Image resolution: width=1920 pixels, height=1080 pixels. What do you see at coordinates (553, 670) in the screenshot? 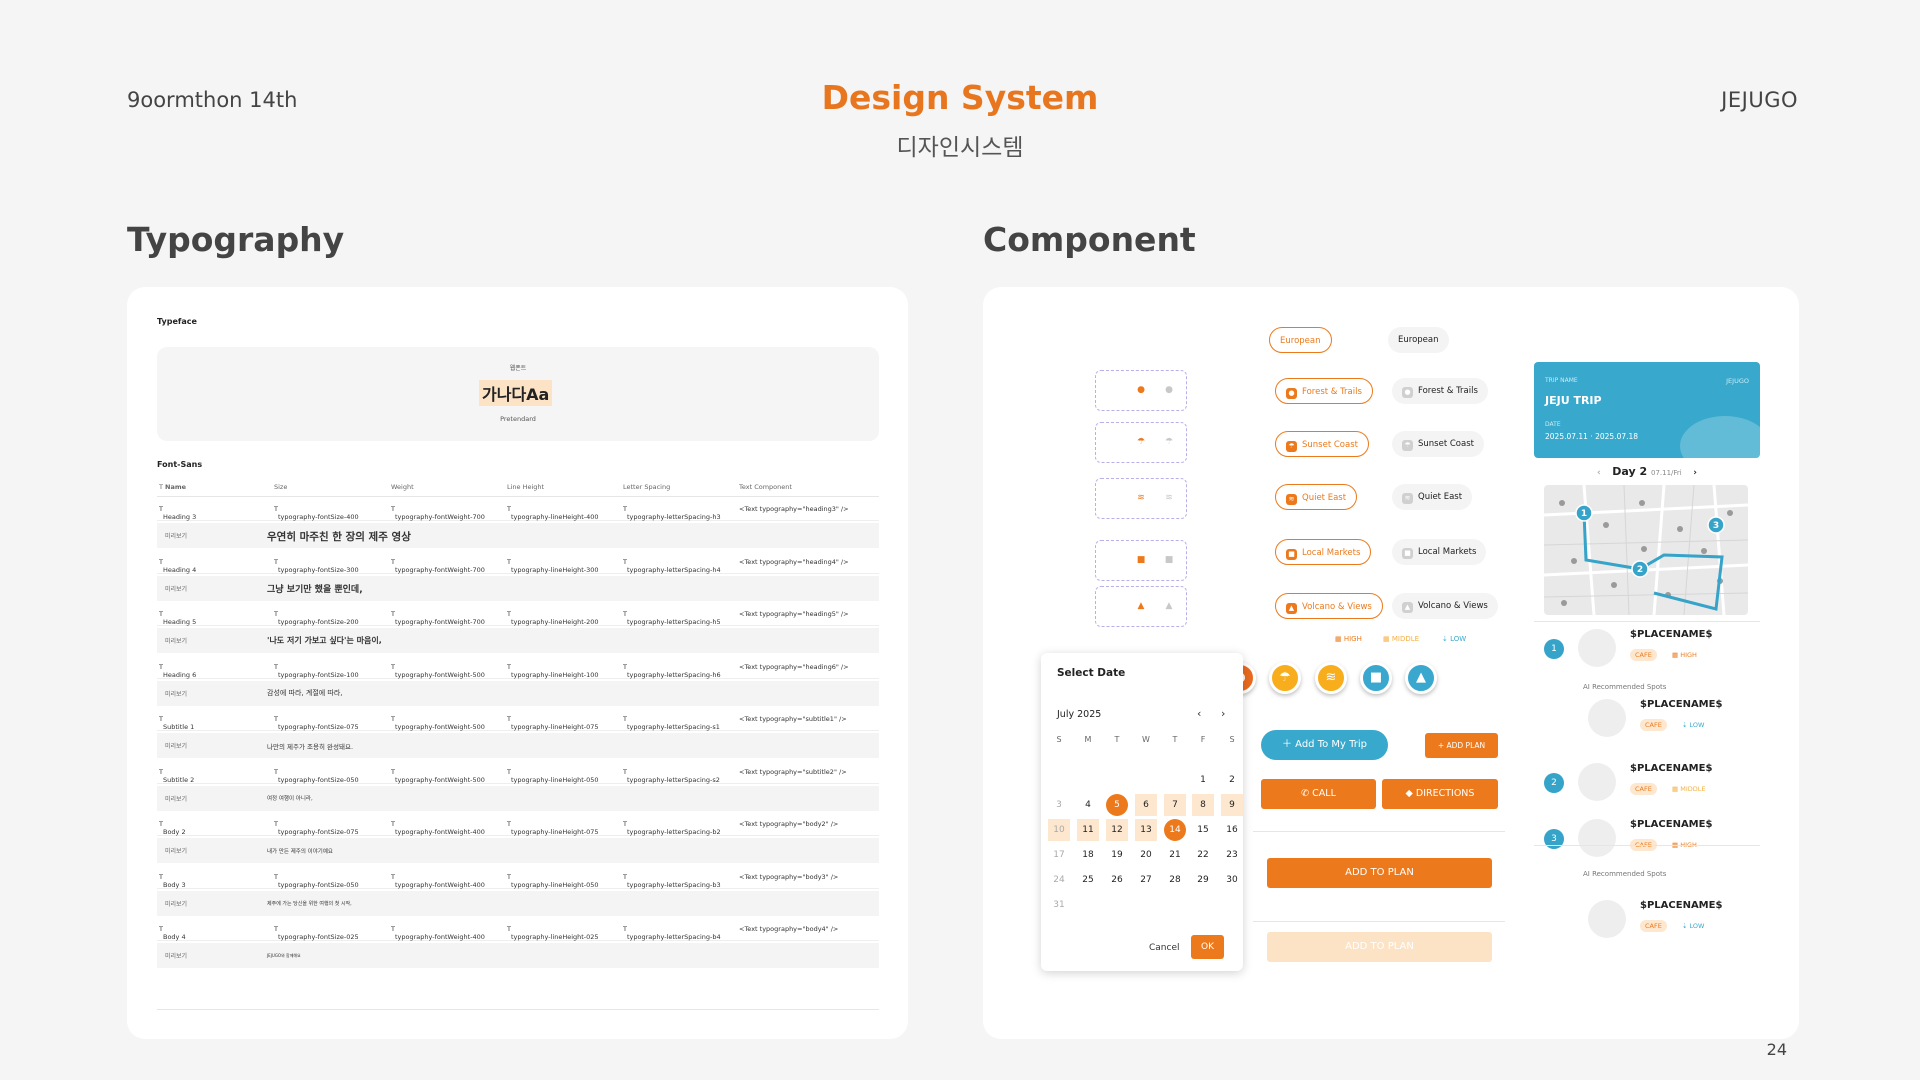
I see `spec-line: T typography-lineHeight-100` at bounding box center [553, 670].